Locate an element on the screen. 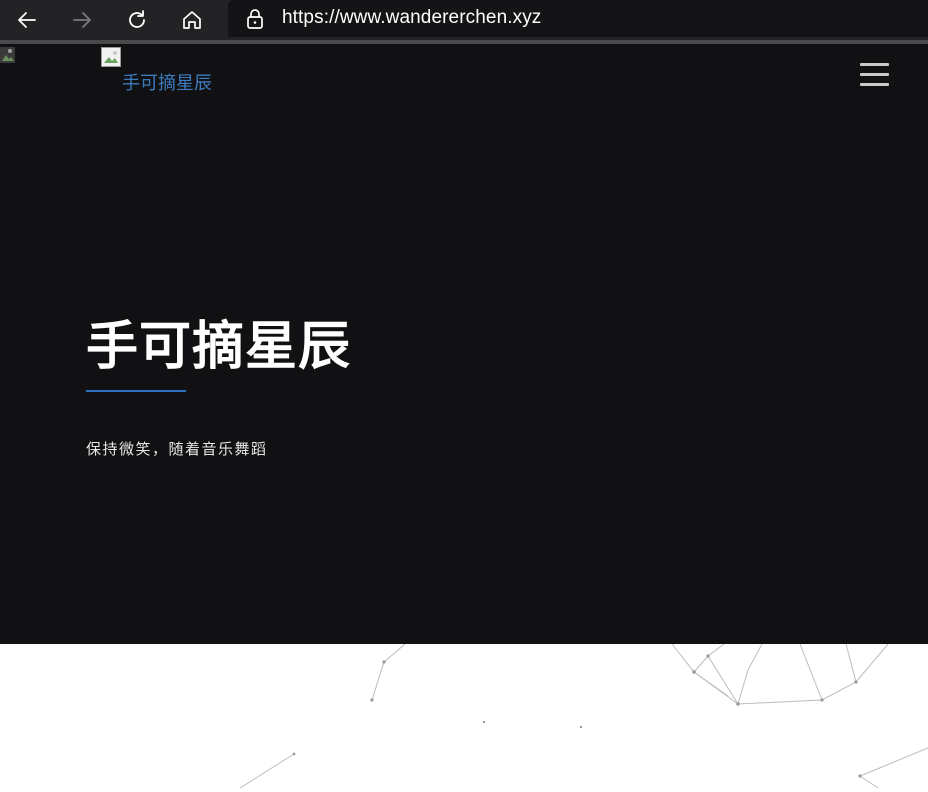  reload-button is located at coordinates (137, 20).